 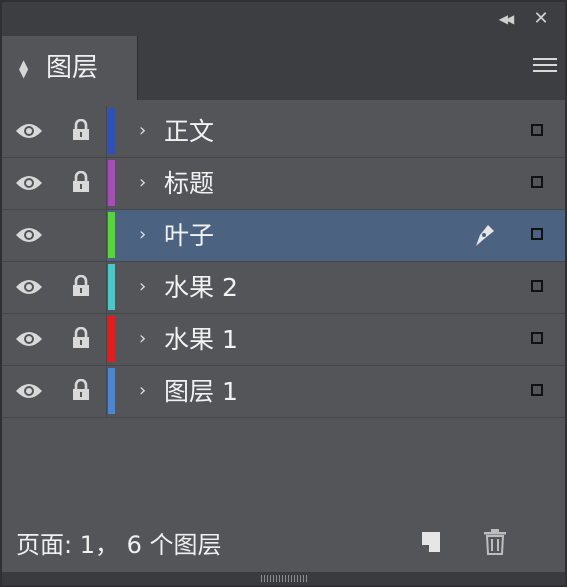 I want to click on layer-name: 水果 1, so click(x=201, y=340).